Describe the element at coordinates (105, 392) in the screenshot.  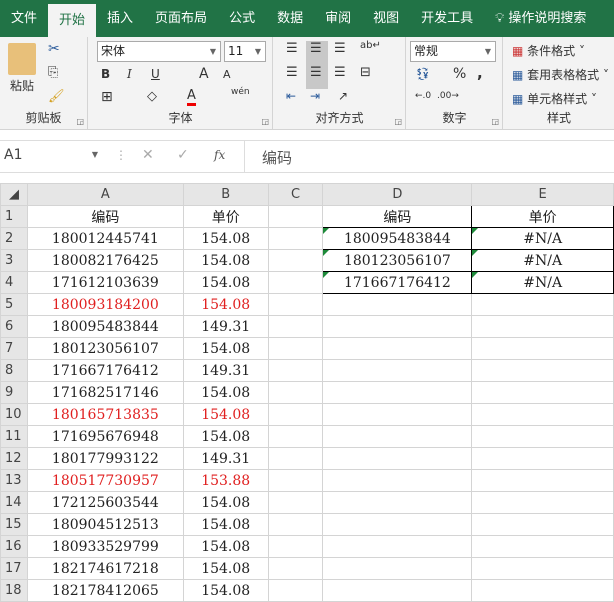
I see `cell-code: 171682517146` at that location.